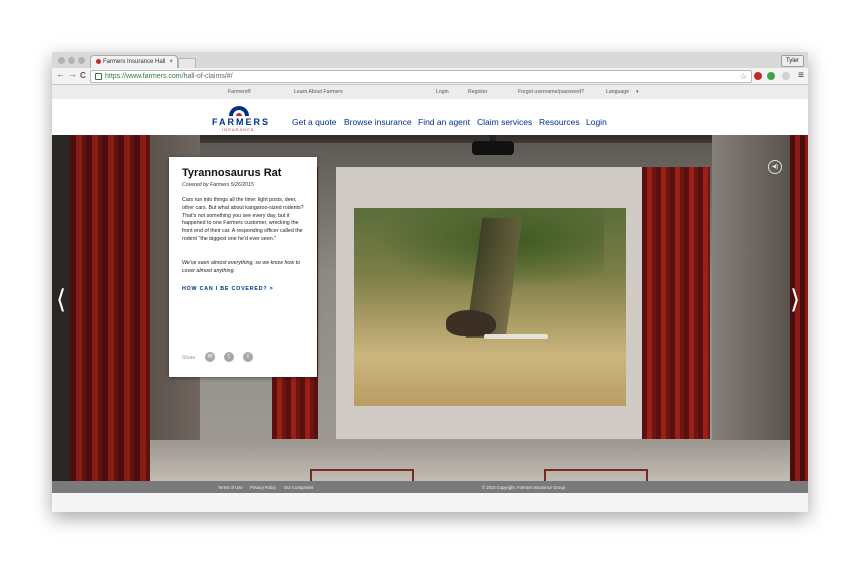  Describe the element at coordinates (298, 487) in the screenshot. I see `companies-link: Our Companies` at that location.